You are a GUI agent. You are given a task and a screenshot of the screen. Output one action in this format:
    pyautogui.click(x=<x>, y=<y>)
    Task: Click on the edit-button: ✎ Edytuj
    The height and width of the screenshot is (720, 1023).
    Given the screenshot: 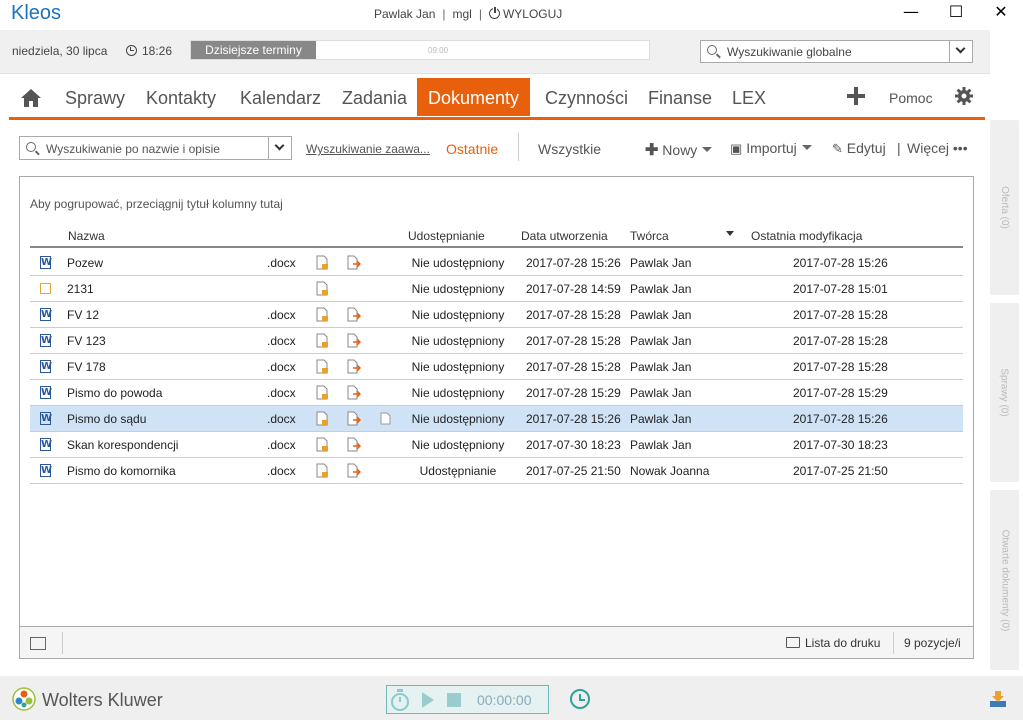 What is the action you would take?
    pyautogui.click(x=859, y=148)
    